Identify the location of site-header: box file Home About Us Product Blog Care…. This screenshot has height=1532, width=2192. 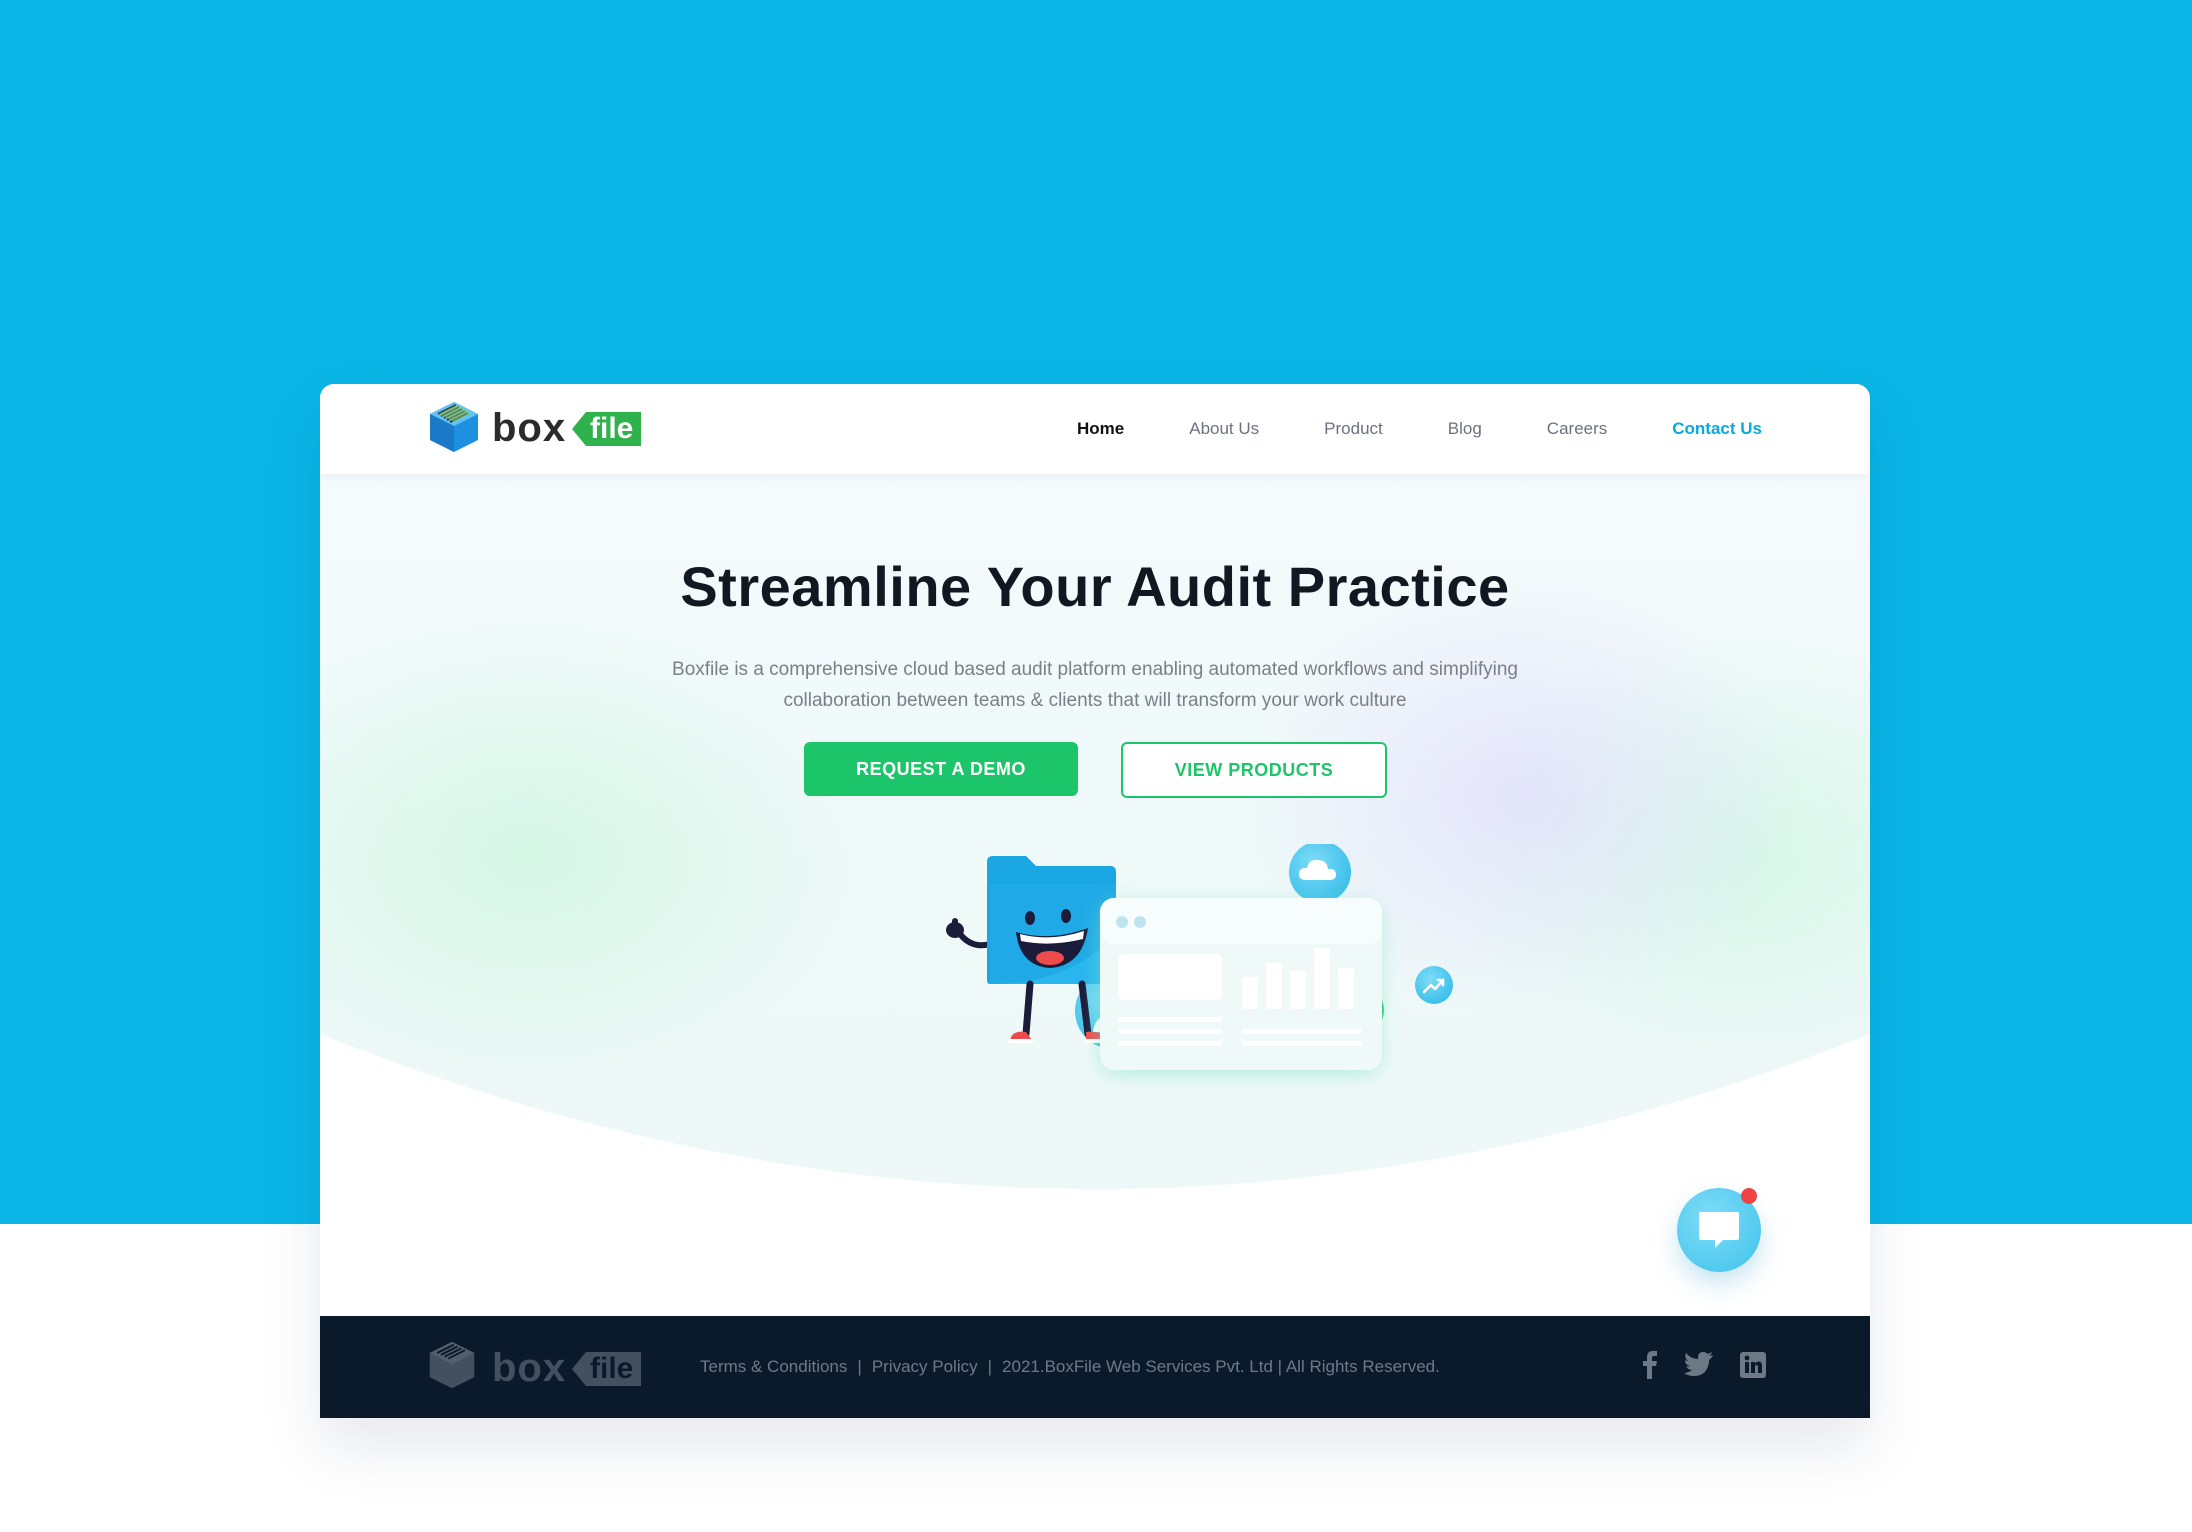
(1095, 429).